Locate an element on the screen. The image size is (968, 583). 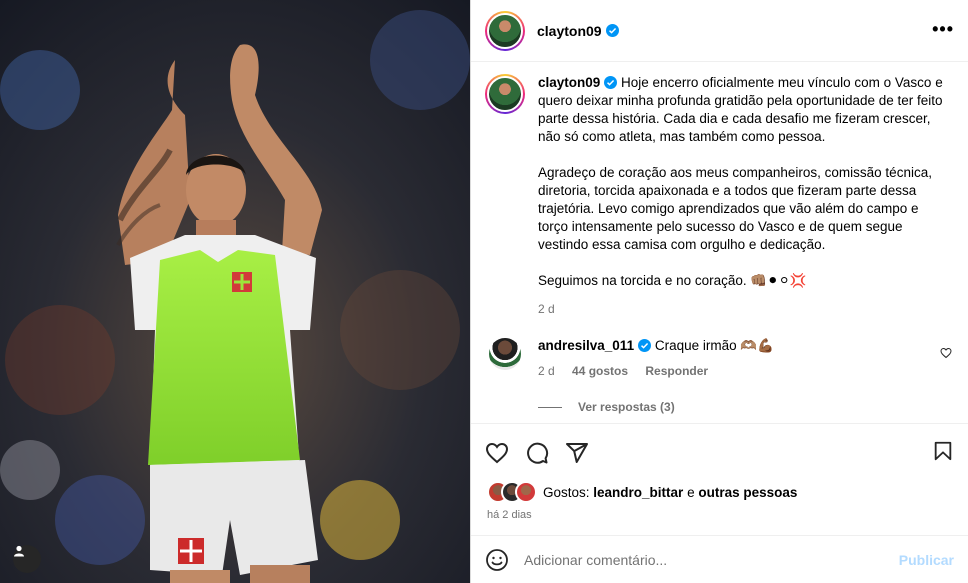
caption-paragraph-3: Seguimos na torcida e no coração. 👊🏽⚫⚪💢 is located at coordinates (672, 280).